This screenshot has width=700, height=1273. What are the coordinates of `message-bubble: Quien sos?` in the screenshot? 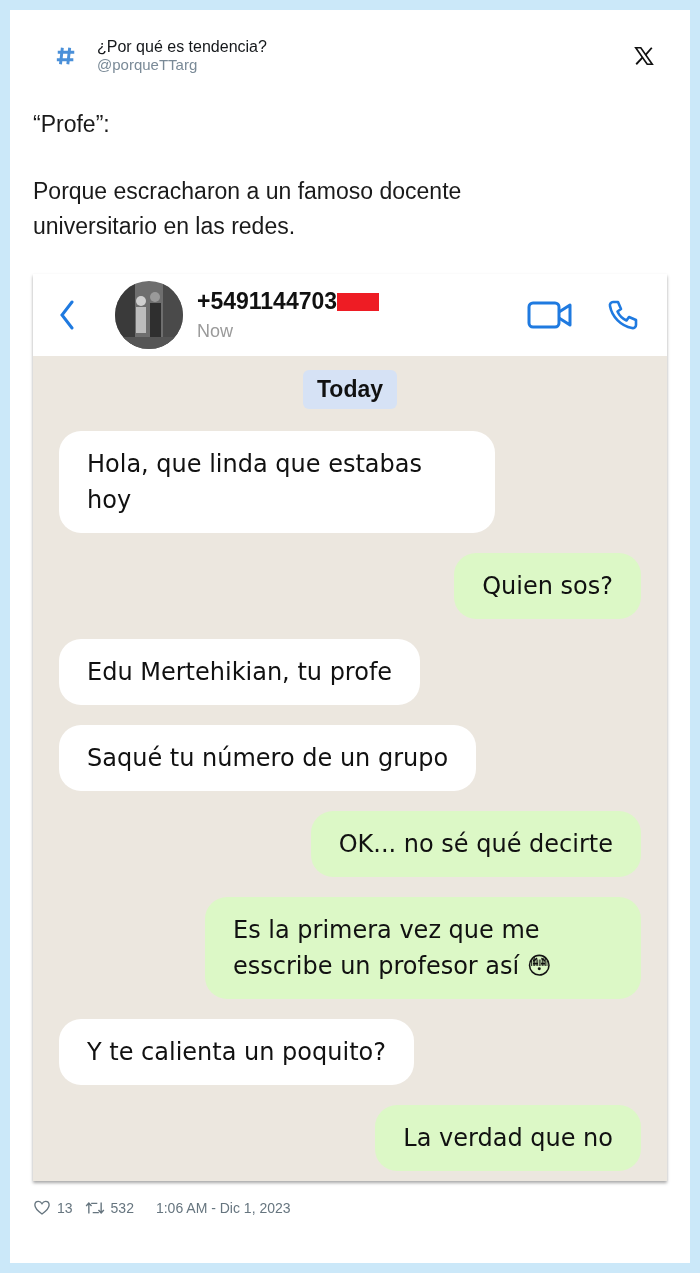 It's located at (547, 586).